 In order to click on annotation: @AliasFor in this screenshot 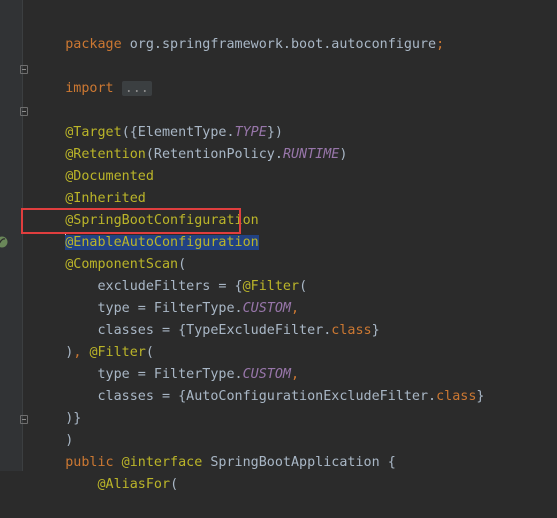, I will do `click(118, 484)`.